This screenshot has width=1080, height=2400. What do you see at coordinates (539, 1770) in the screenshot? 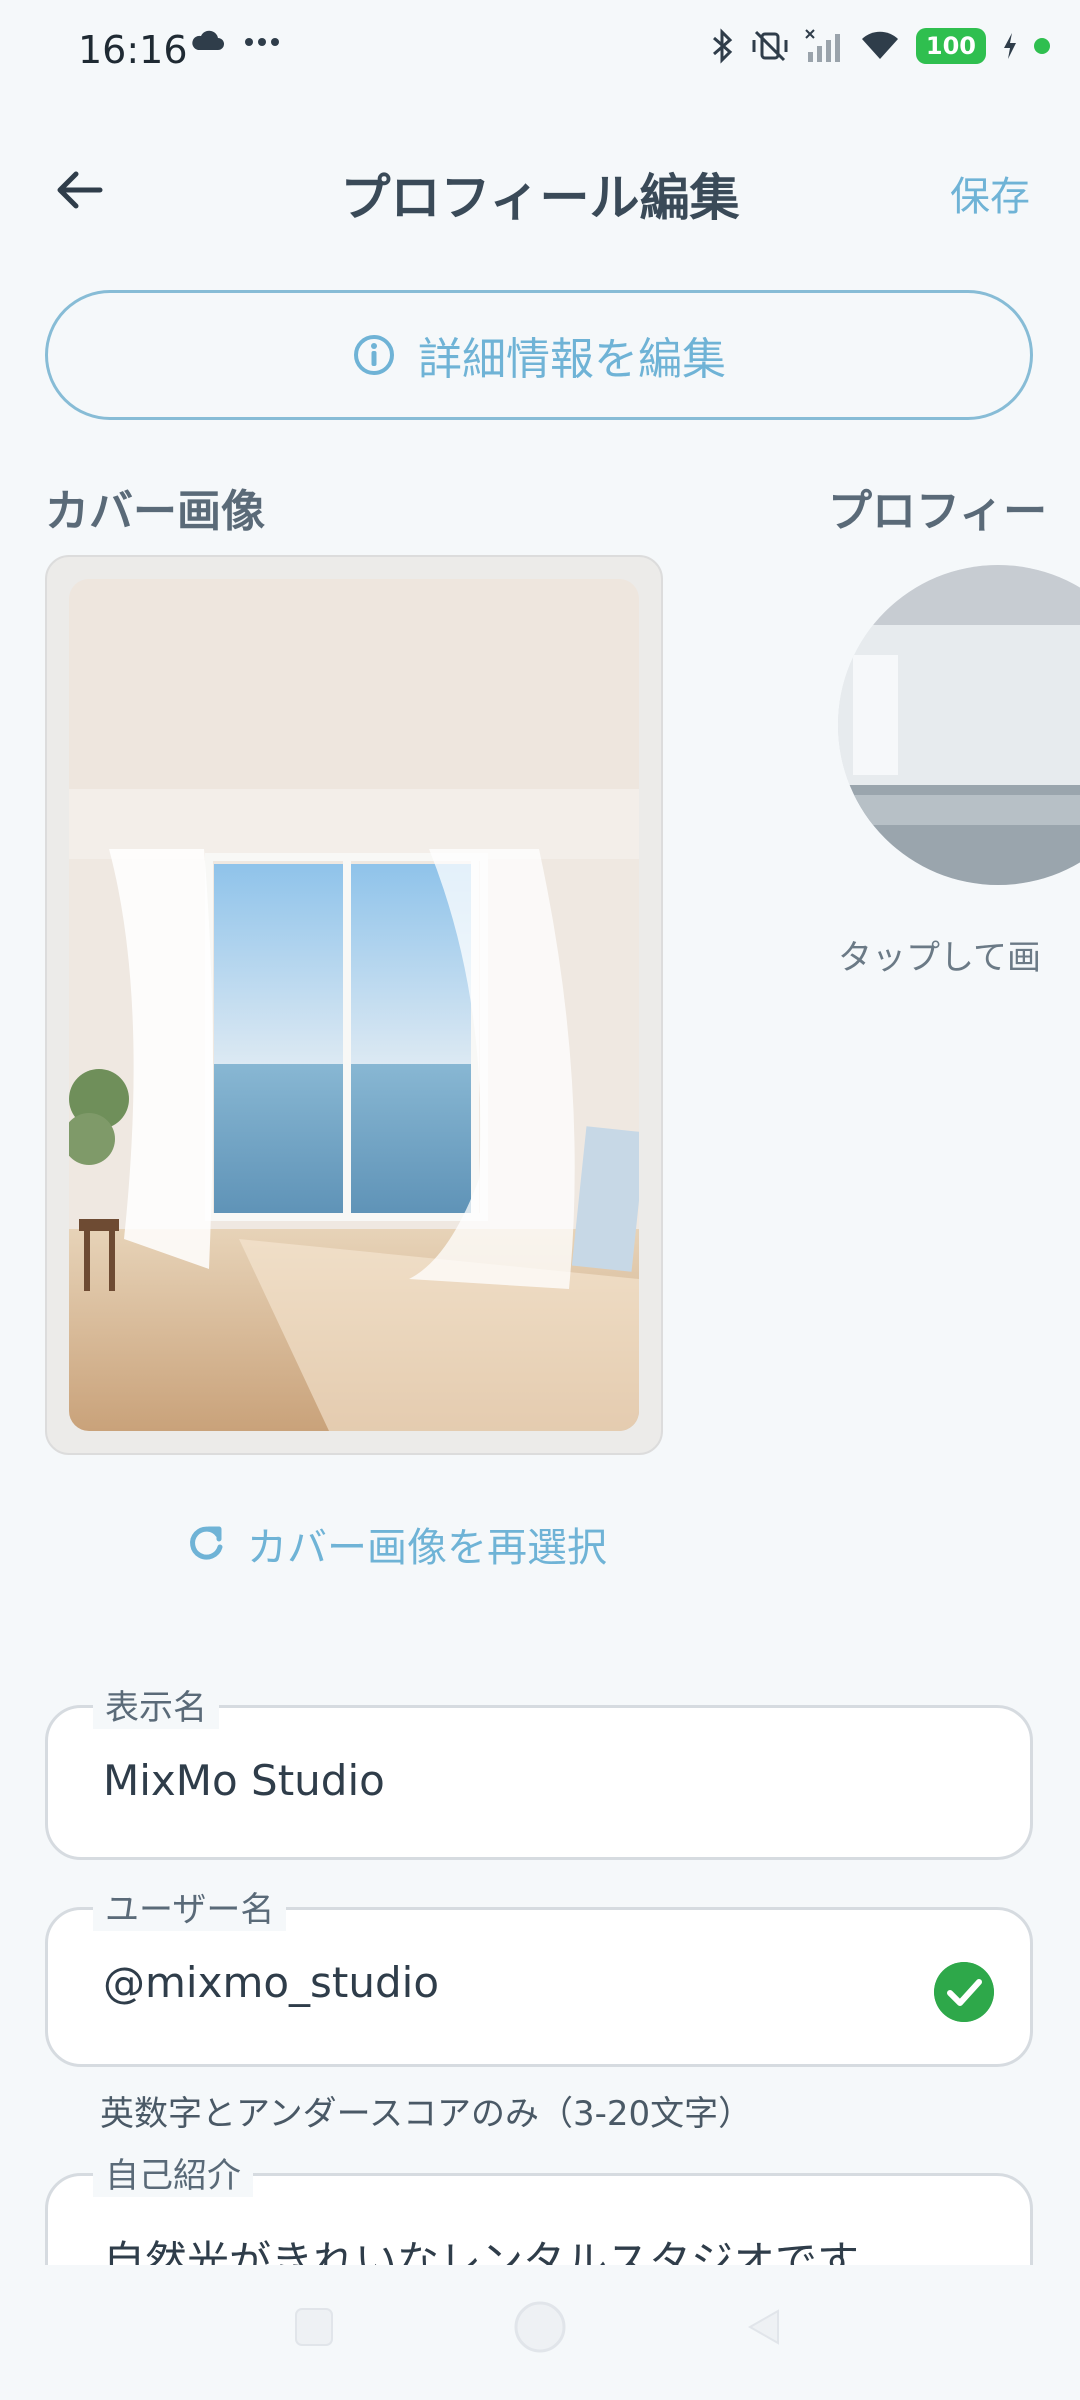
I see `display-name-field: 表示名 MixMo Studio` at bounding box center [539, 1770].